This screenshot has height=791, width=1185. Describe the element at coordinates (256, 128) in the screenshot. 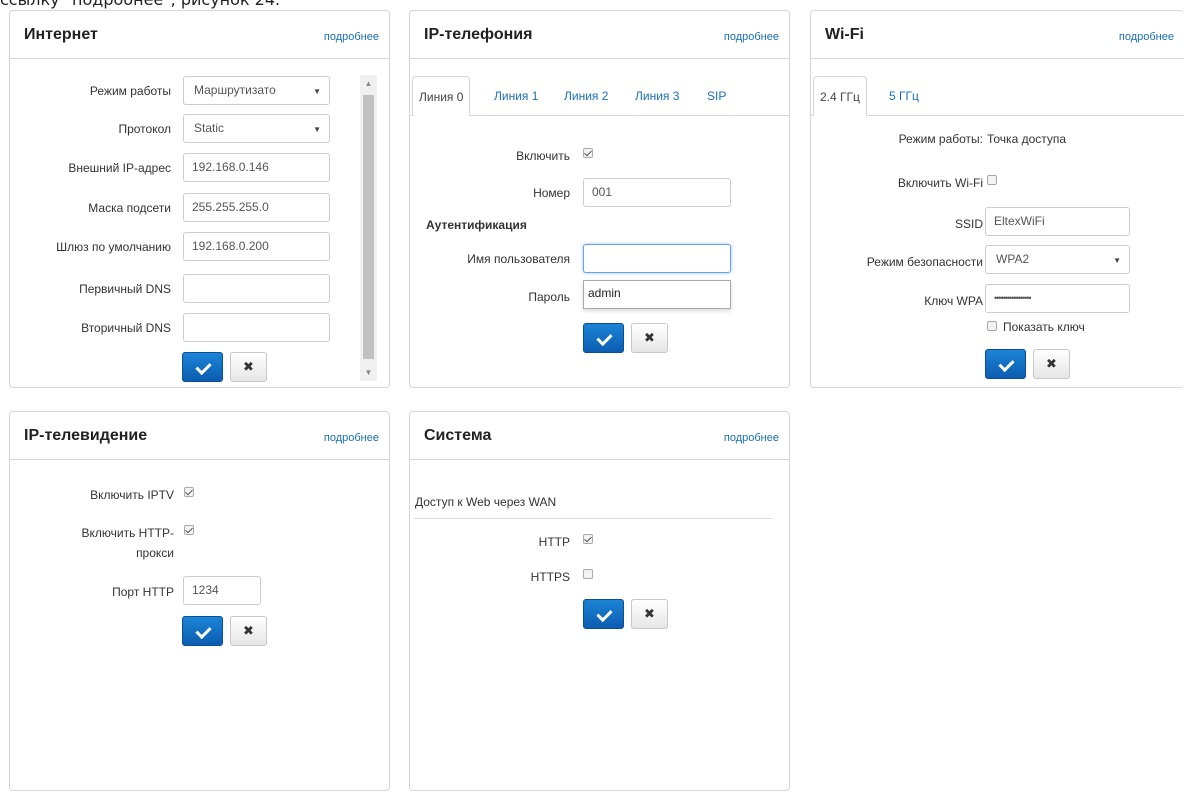

I see `internet-protocol-select: Static ▼` at that location.